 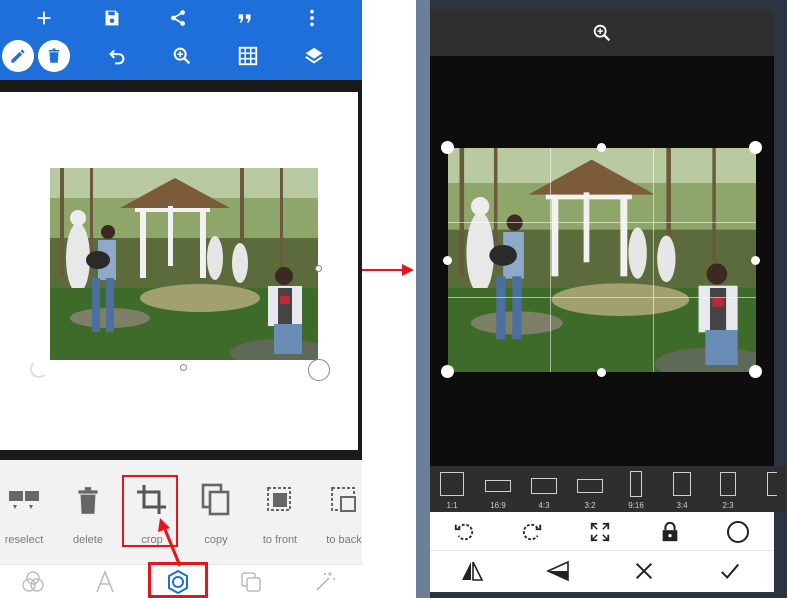 What do you see at coordinates (251, 582) in the screenshot?
I see `sticker-icon` at bounding box center [251, 582].